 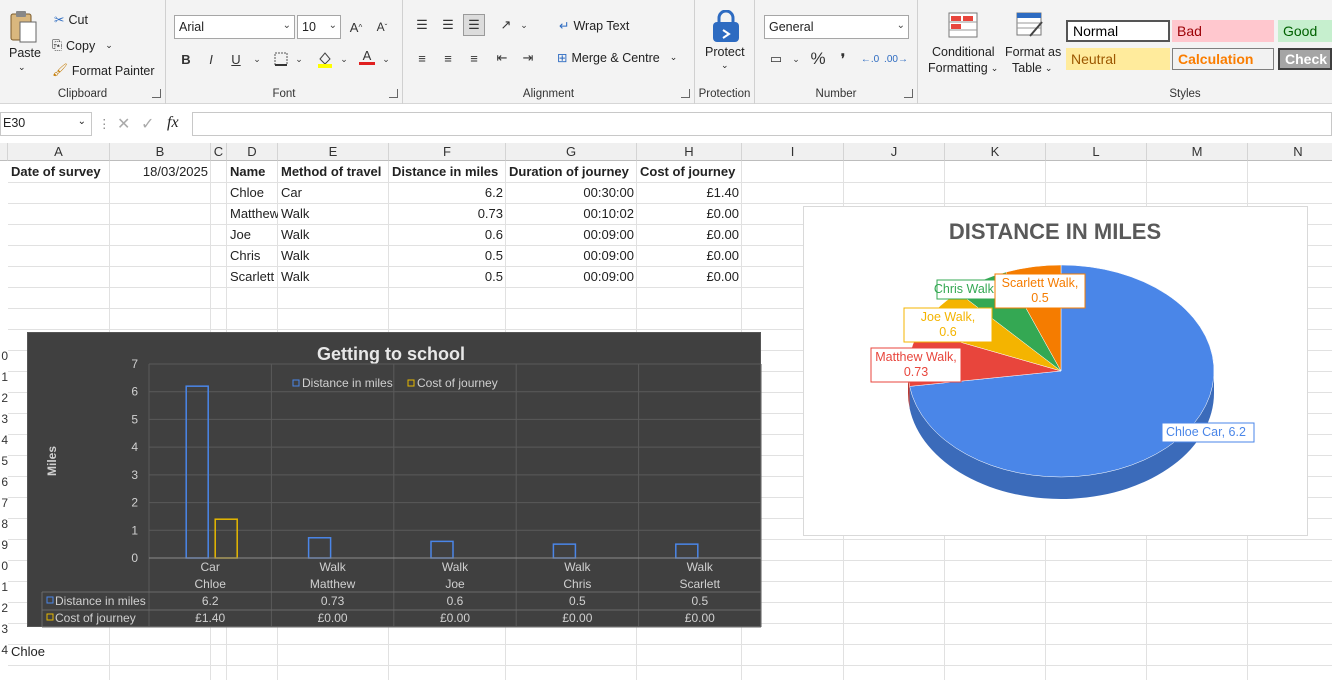 I want to click on row-header: 7, so click(x=4, y=503).